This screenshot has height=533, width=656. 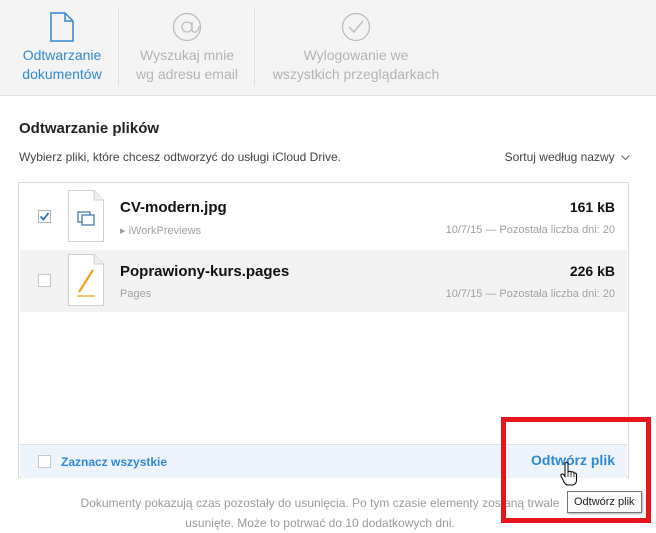 What do you see at coordinates (161, 231) in the screenshot?
I see `file-source: ▸ iWorkPreviews` at bounding box center [161, 231].